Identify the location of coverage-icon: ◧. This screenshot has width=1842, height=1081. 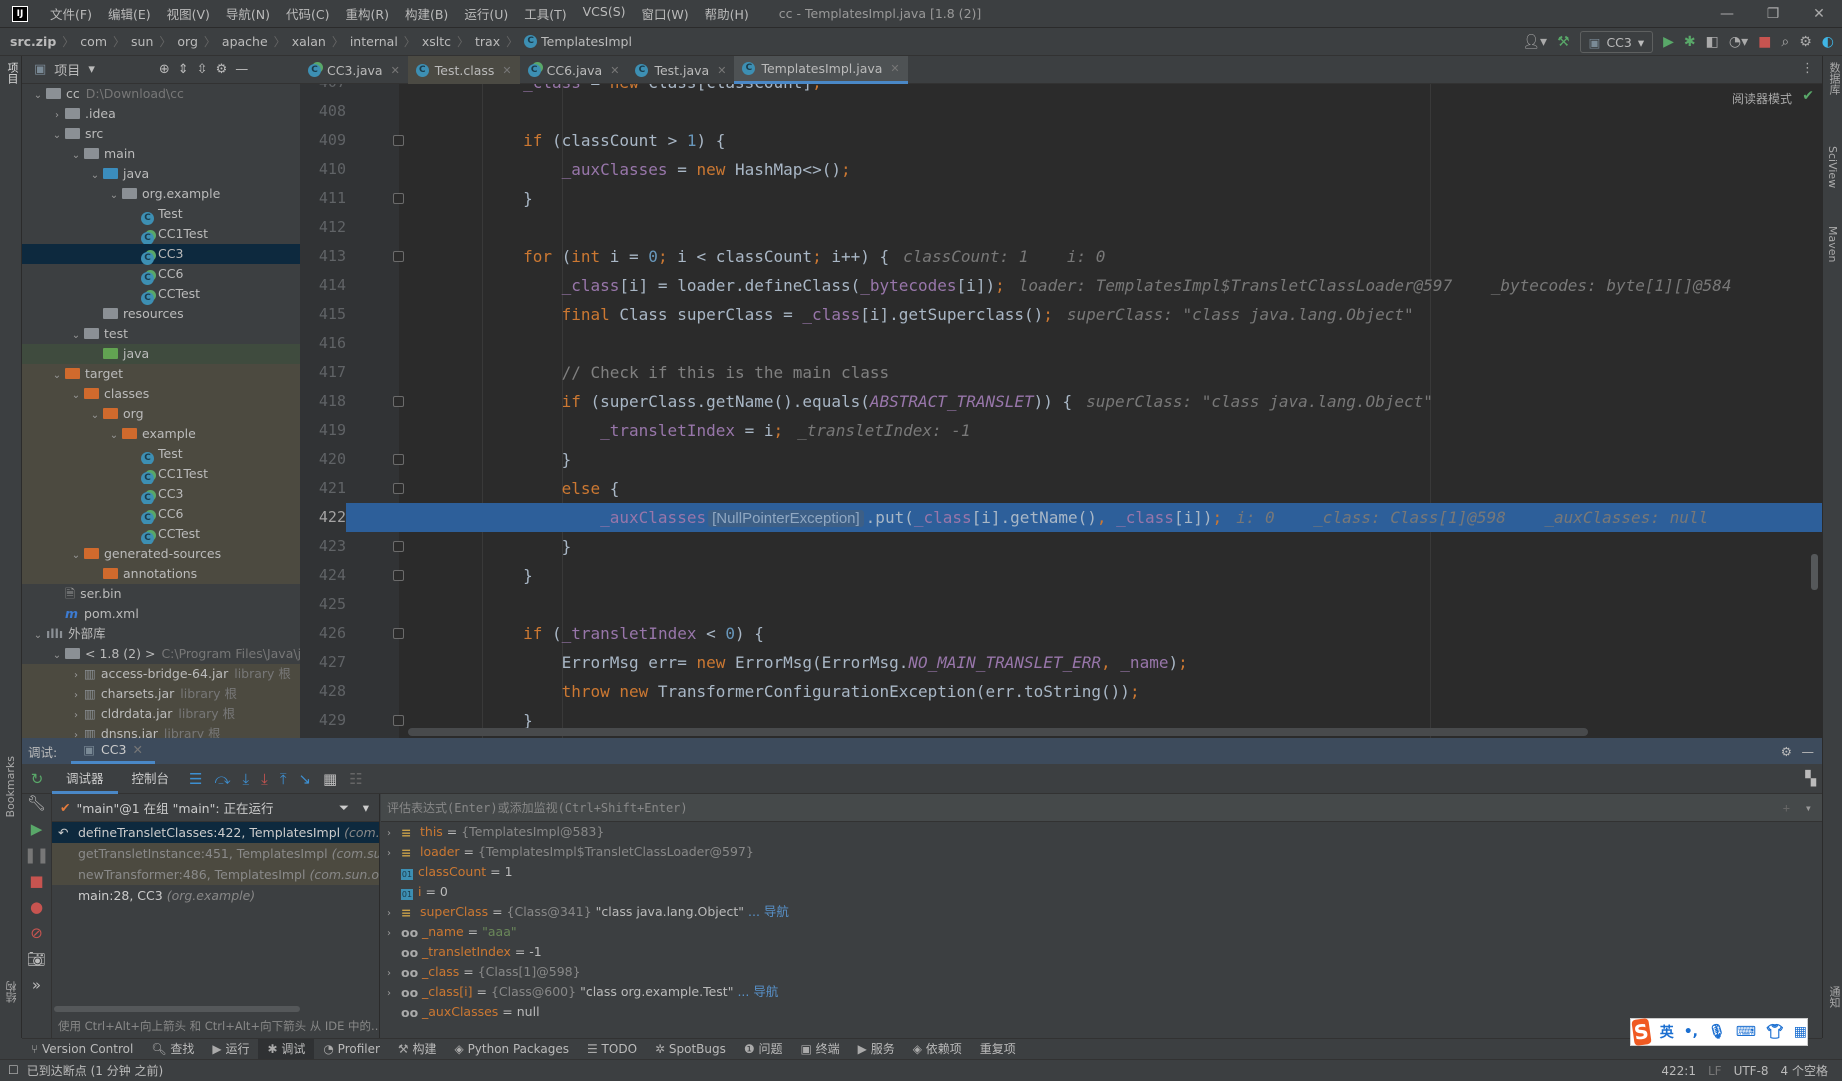
(1712, 42).